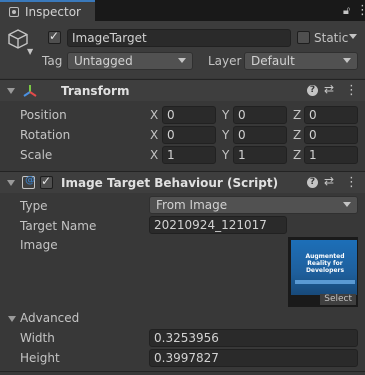 The height and width of the screenshot is (375, 365). What do you see at coordinates (46, 181) in the screenshot?
I see `component-enabled-checkbox` at bounding box center [46, 181].